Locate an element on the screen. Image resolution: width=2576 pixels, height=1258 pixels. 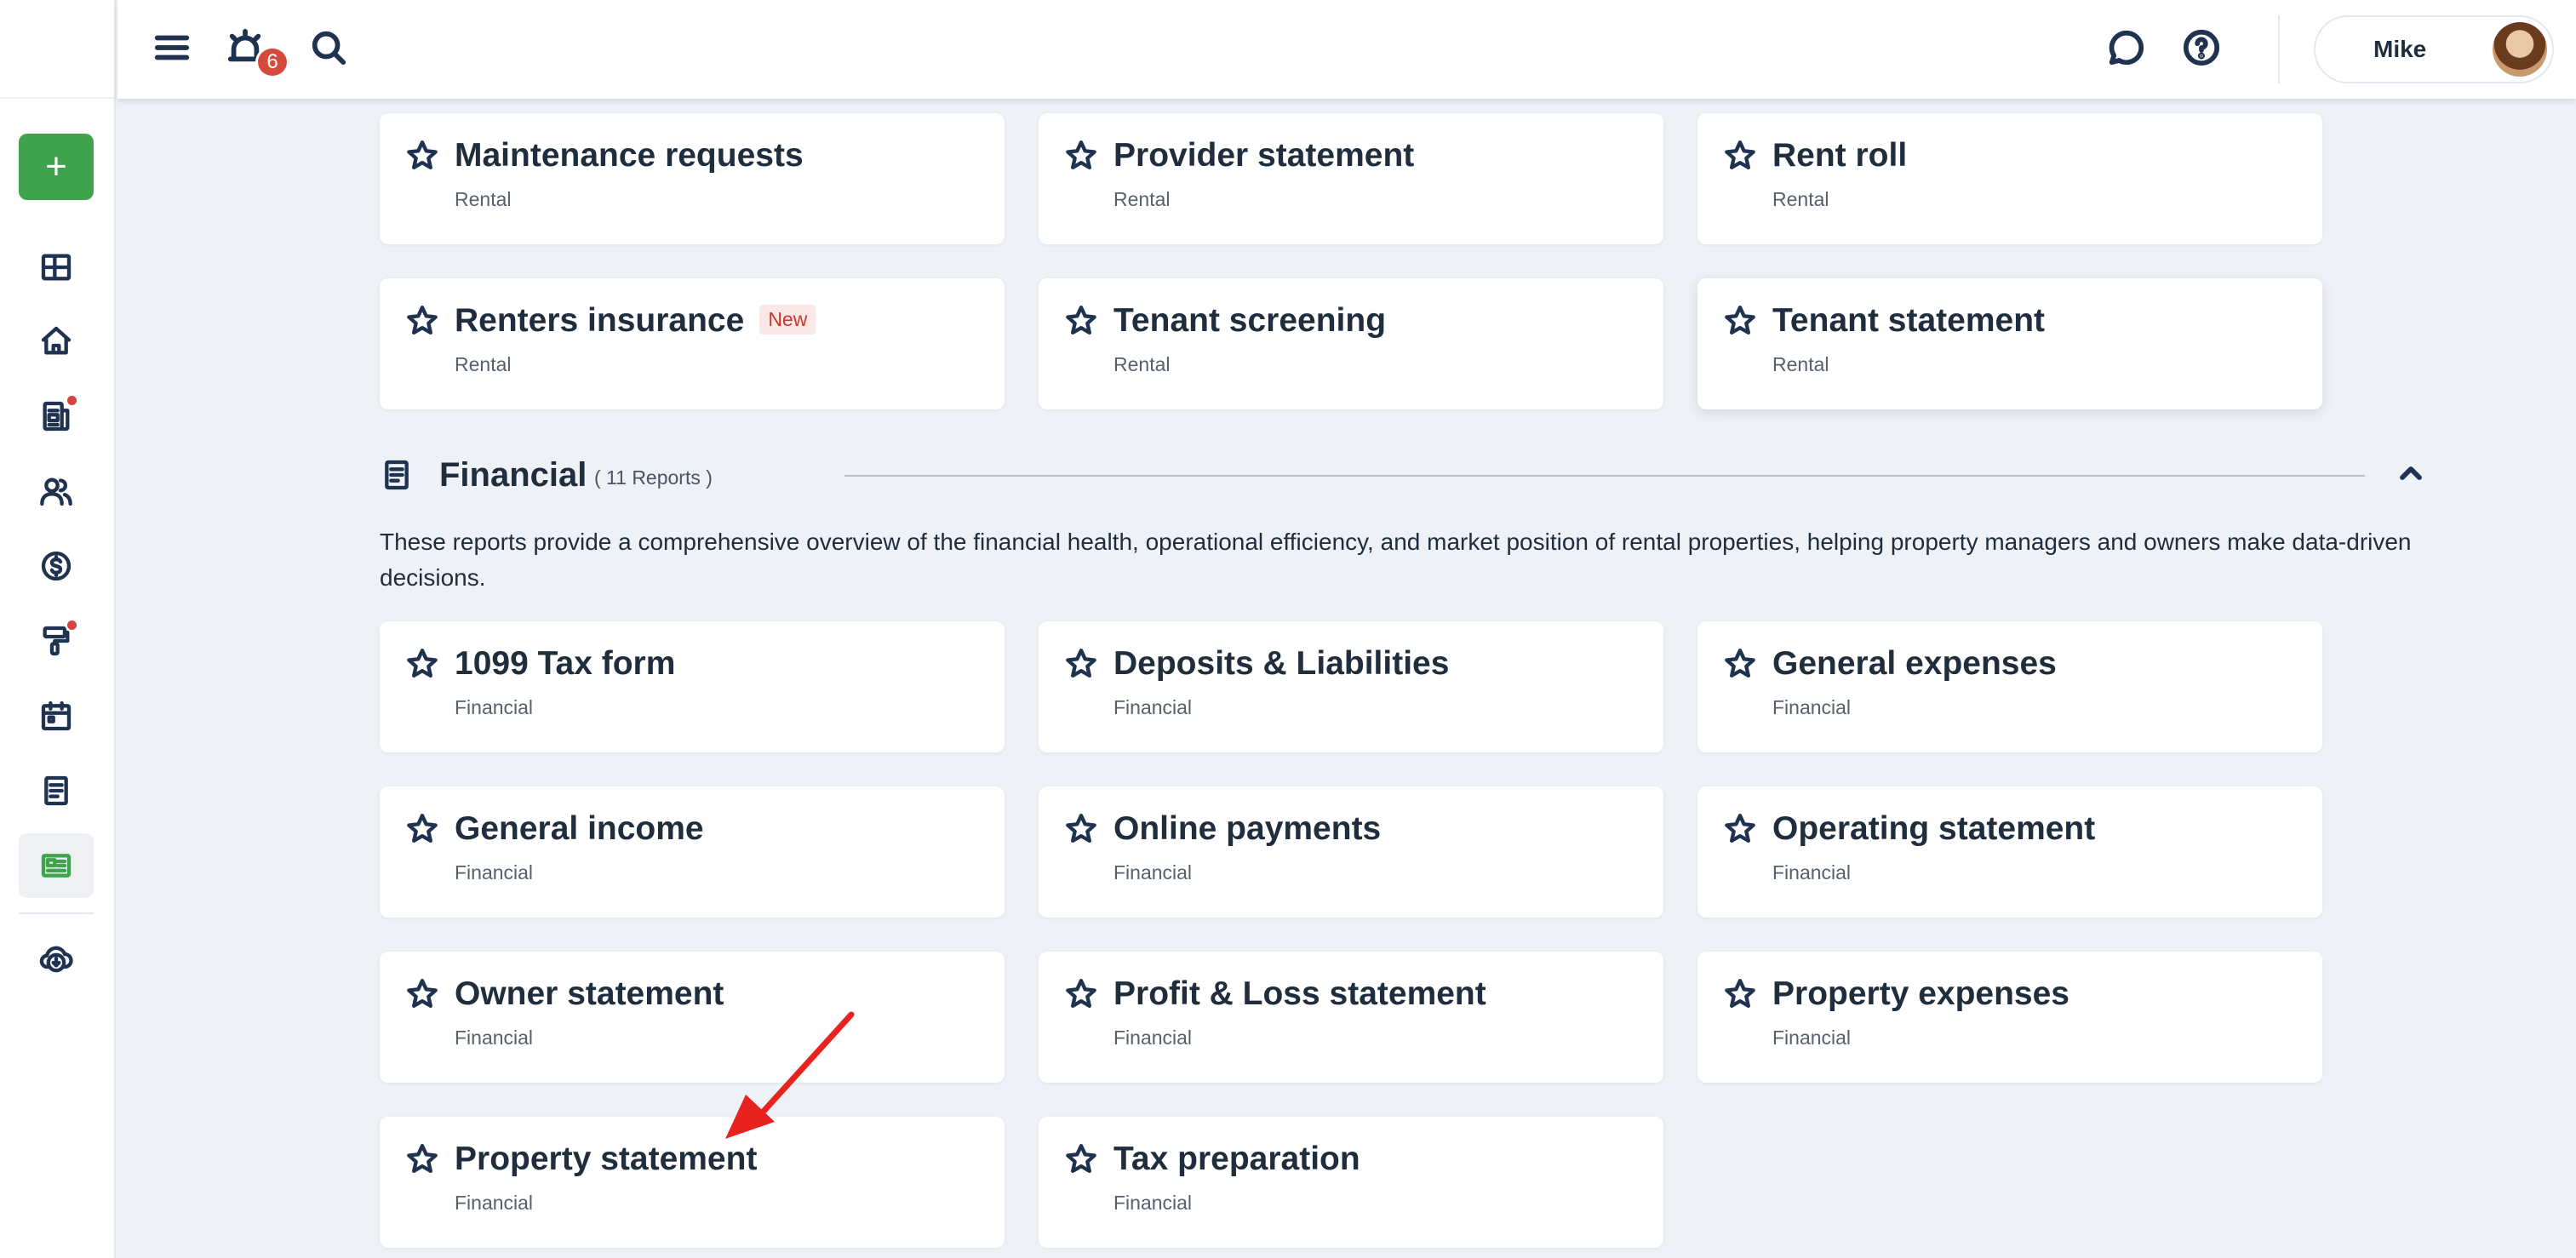
sidebar-item-downloads is located at coordinates (56, 958).